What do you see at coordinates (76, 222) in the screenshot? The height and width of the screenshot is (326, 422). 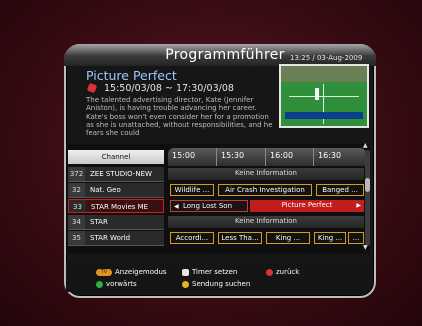 I see `channel-number: 34` at bounding box center [76, 222].